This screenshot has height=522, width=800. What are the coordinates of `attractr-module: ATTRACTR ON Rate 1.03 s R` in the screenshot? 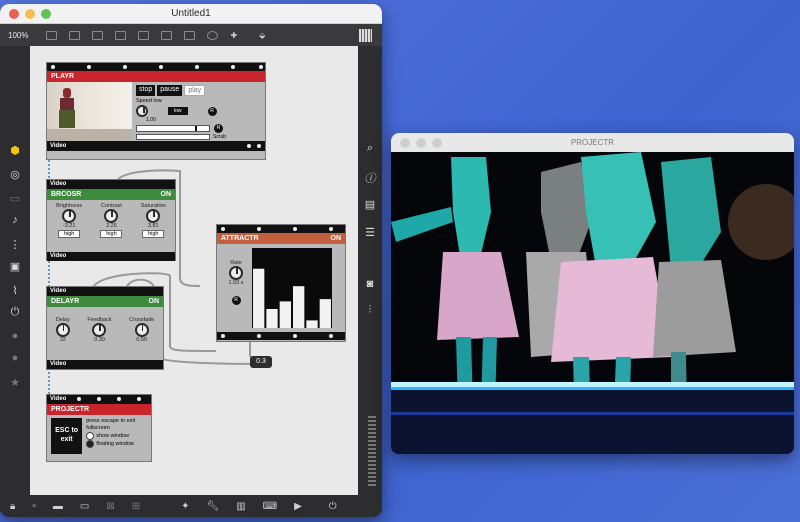 It's located at (281, 283).